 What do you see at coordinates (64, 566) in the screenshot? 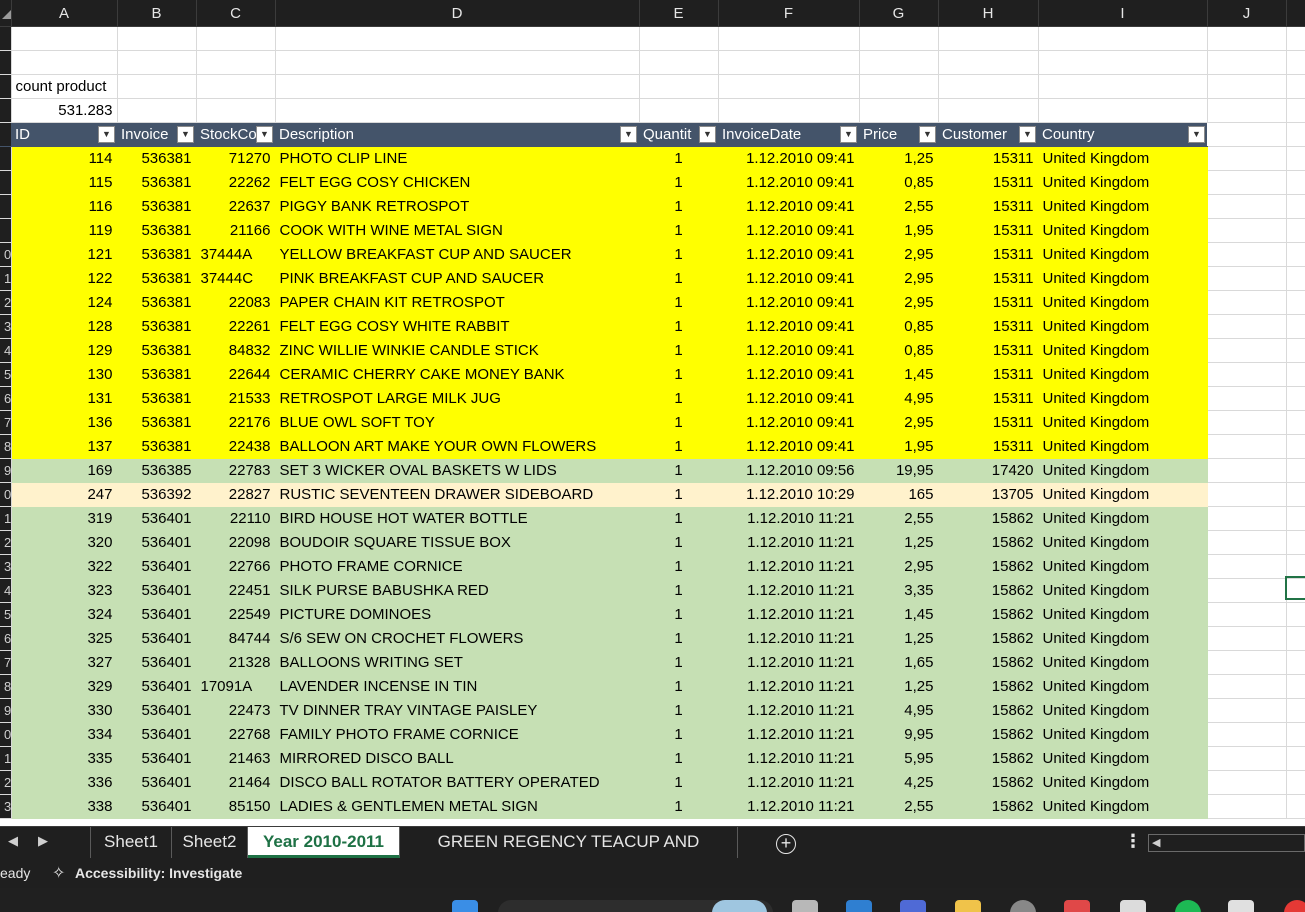
I see `cell-id: 322` at bounding box center [64, 566].